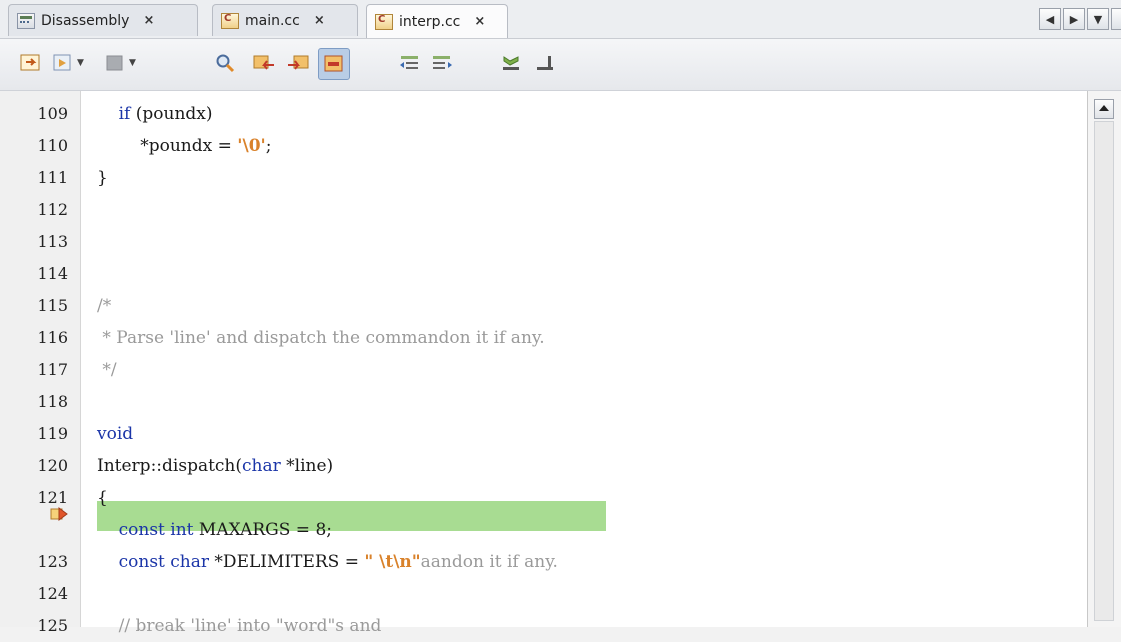  Describe the element at coordinates (124, 114) in the screenshot. I see `code-token: if` at that location.